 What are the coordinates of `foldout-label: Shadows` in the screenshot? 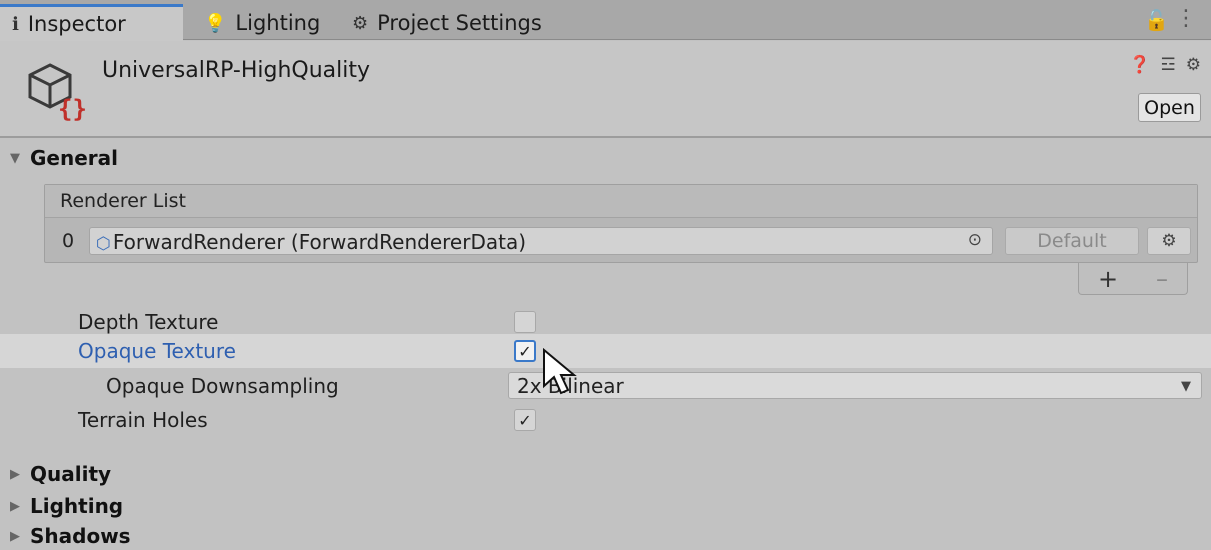 It's located at (80, 536).